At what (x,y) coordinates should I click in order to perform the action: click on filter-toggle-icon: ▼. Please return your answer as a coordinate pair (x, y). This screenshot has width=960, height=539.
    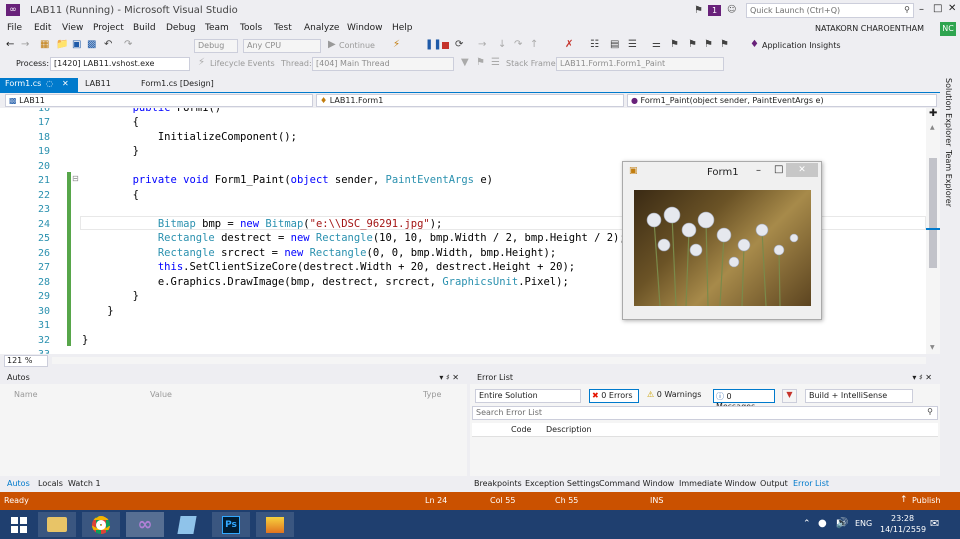
    Looking at the image, I should click on (789, 396).